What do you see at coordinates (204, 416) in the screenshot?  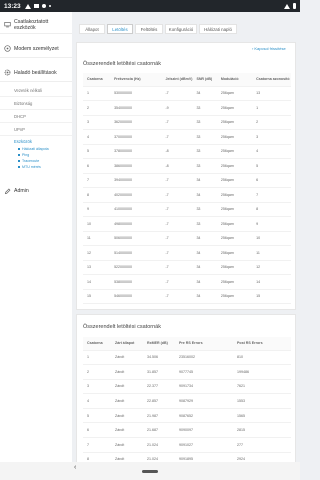 I see `table-cell: 9087652` at bounding box center [204, 416].